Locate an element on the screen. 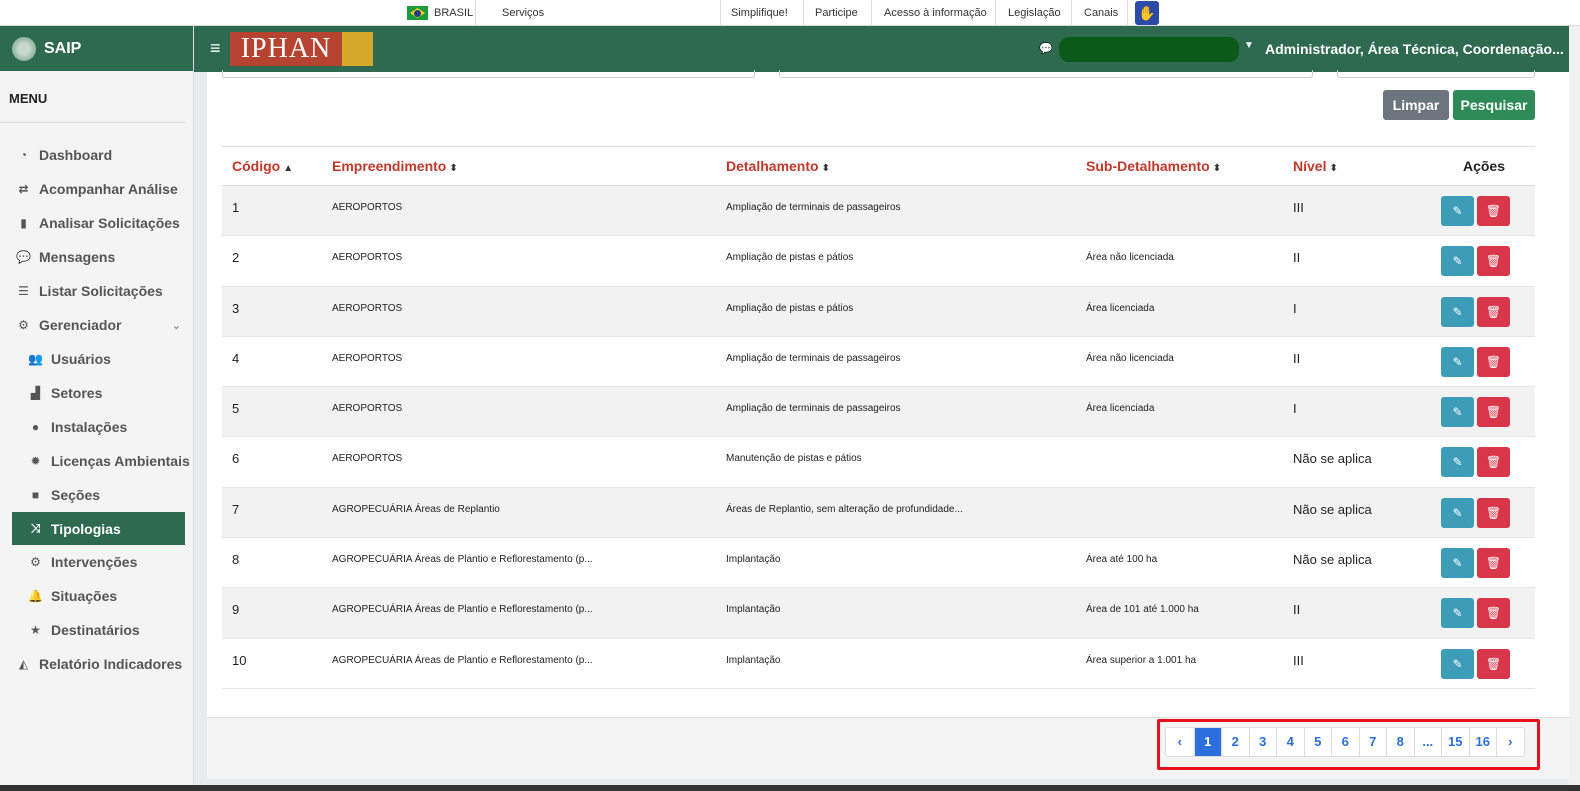 Image resolution: width=1580 pixels, height=791 pixels. sidebar-item-label: Mensagens is located at coordinates (77, 257).